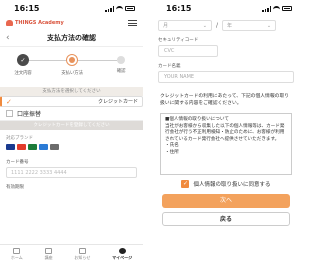  I want to click on month-value: 月, so click(166, 26).